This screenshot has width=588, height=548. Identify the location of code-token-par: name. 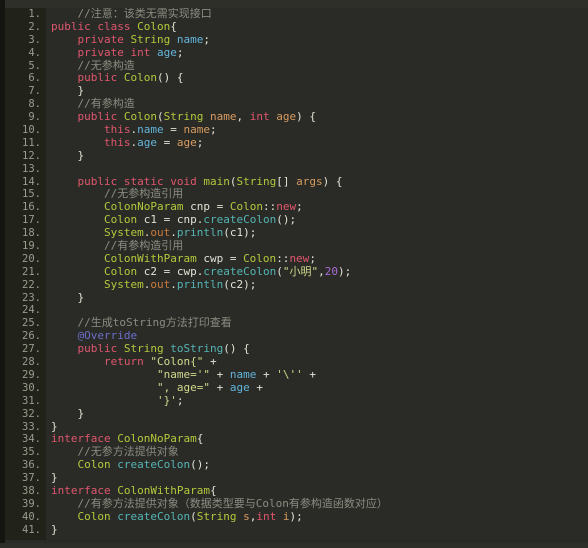
(196, 130).